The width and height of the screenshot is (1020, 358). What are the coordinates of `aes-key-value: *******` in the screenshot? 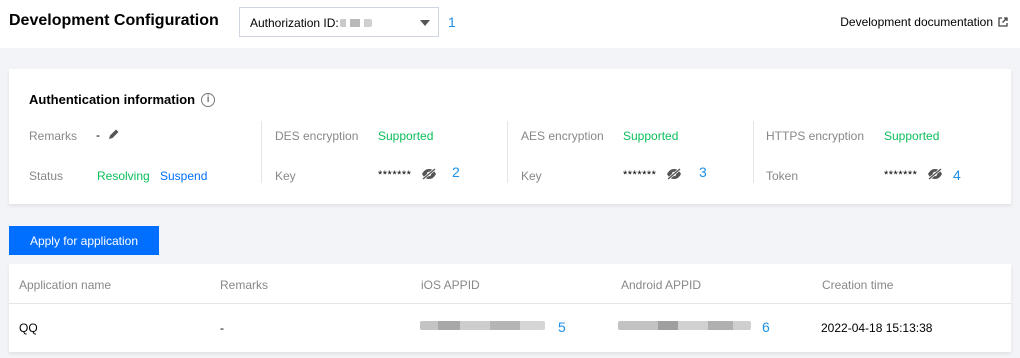 It's located at (640, 175).